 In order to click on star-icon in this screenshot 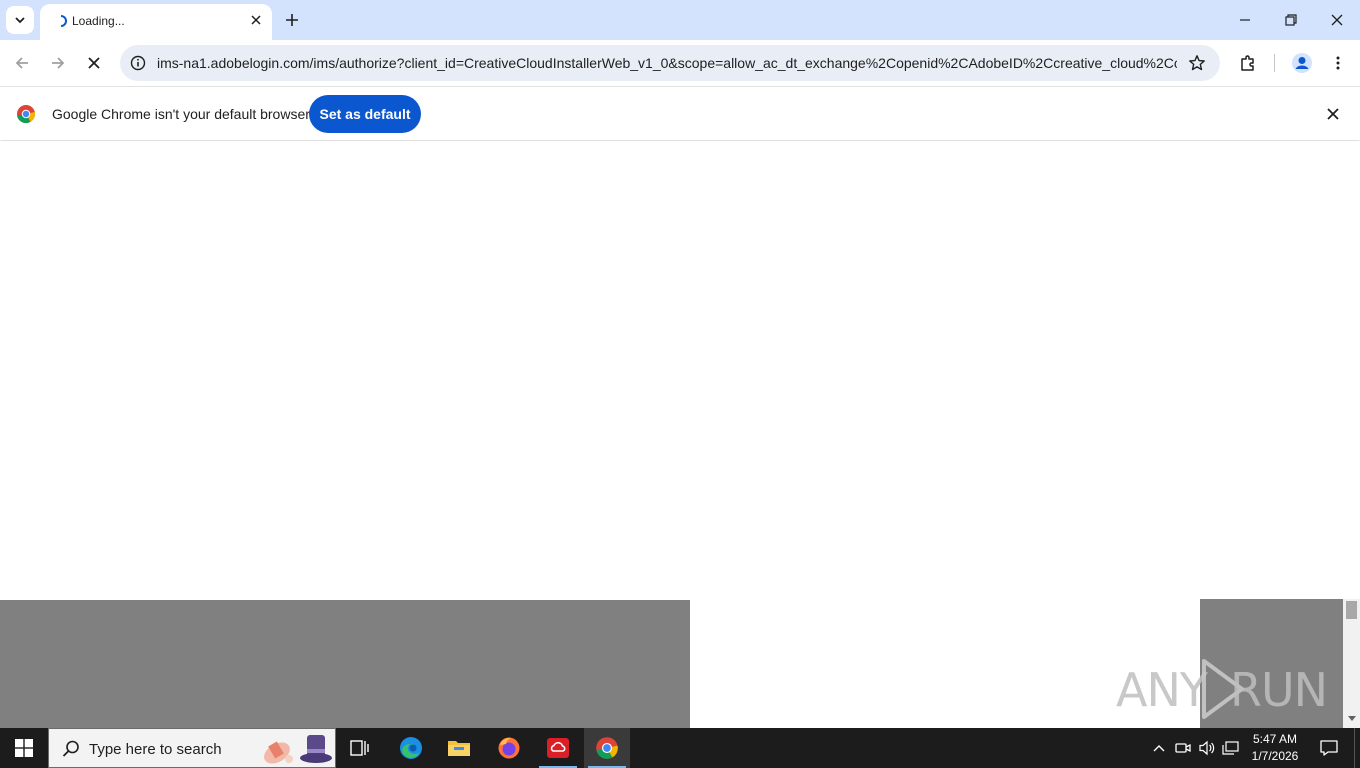, I will do `click(1197, 63)`.